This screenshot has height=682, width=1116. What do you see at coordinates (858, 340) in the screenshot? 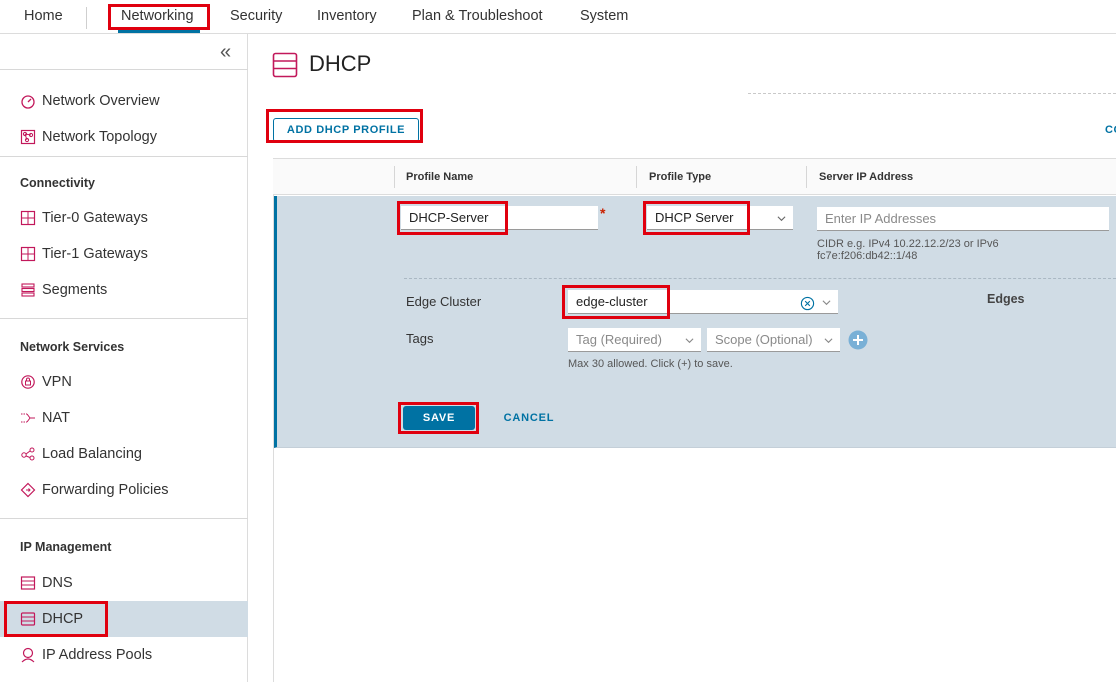
I see `add-tag-plus-icon` at bounding box center [858, 340].